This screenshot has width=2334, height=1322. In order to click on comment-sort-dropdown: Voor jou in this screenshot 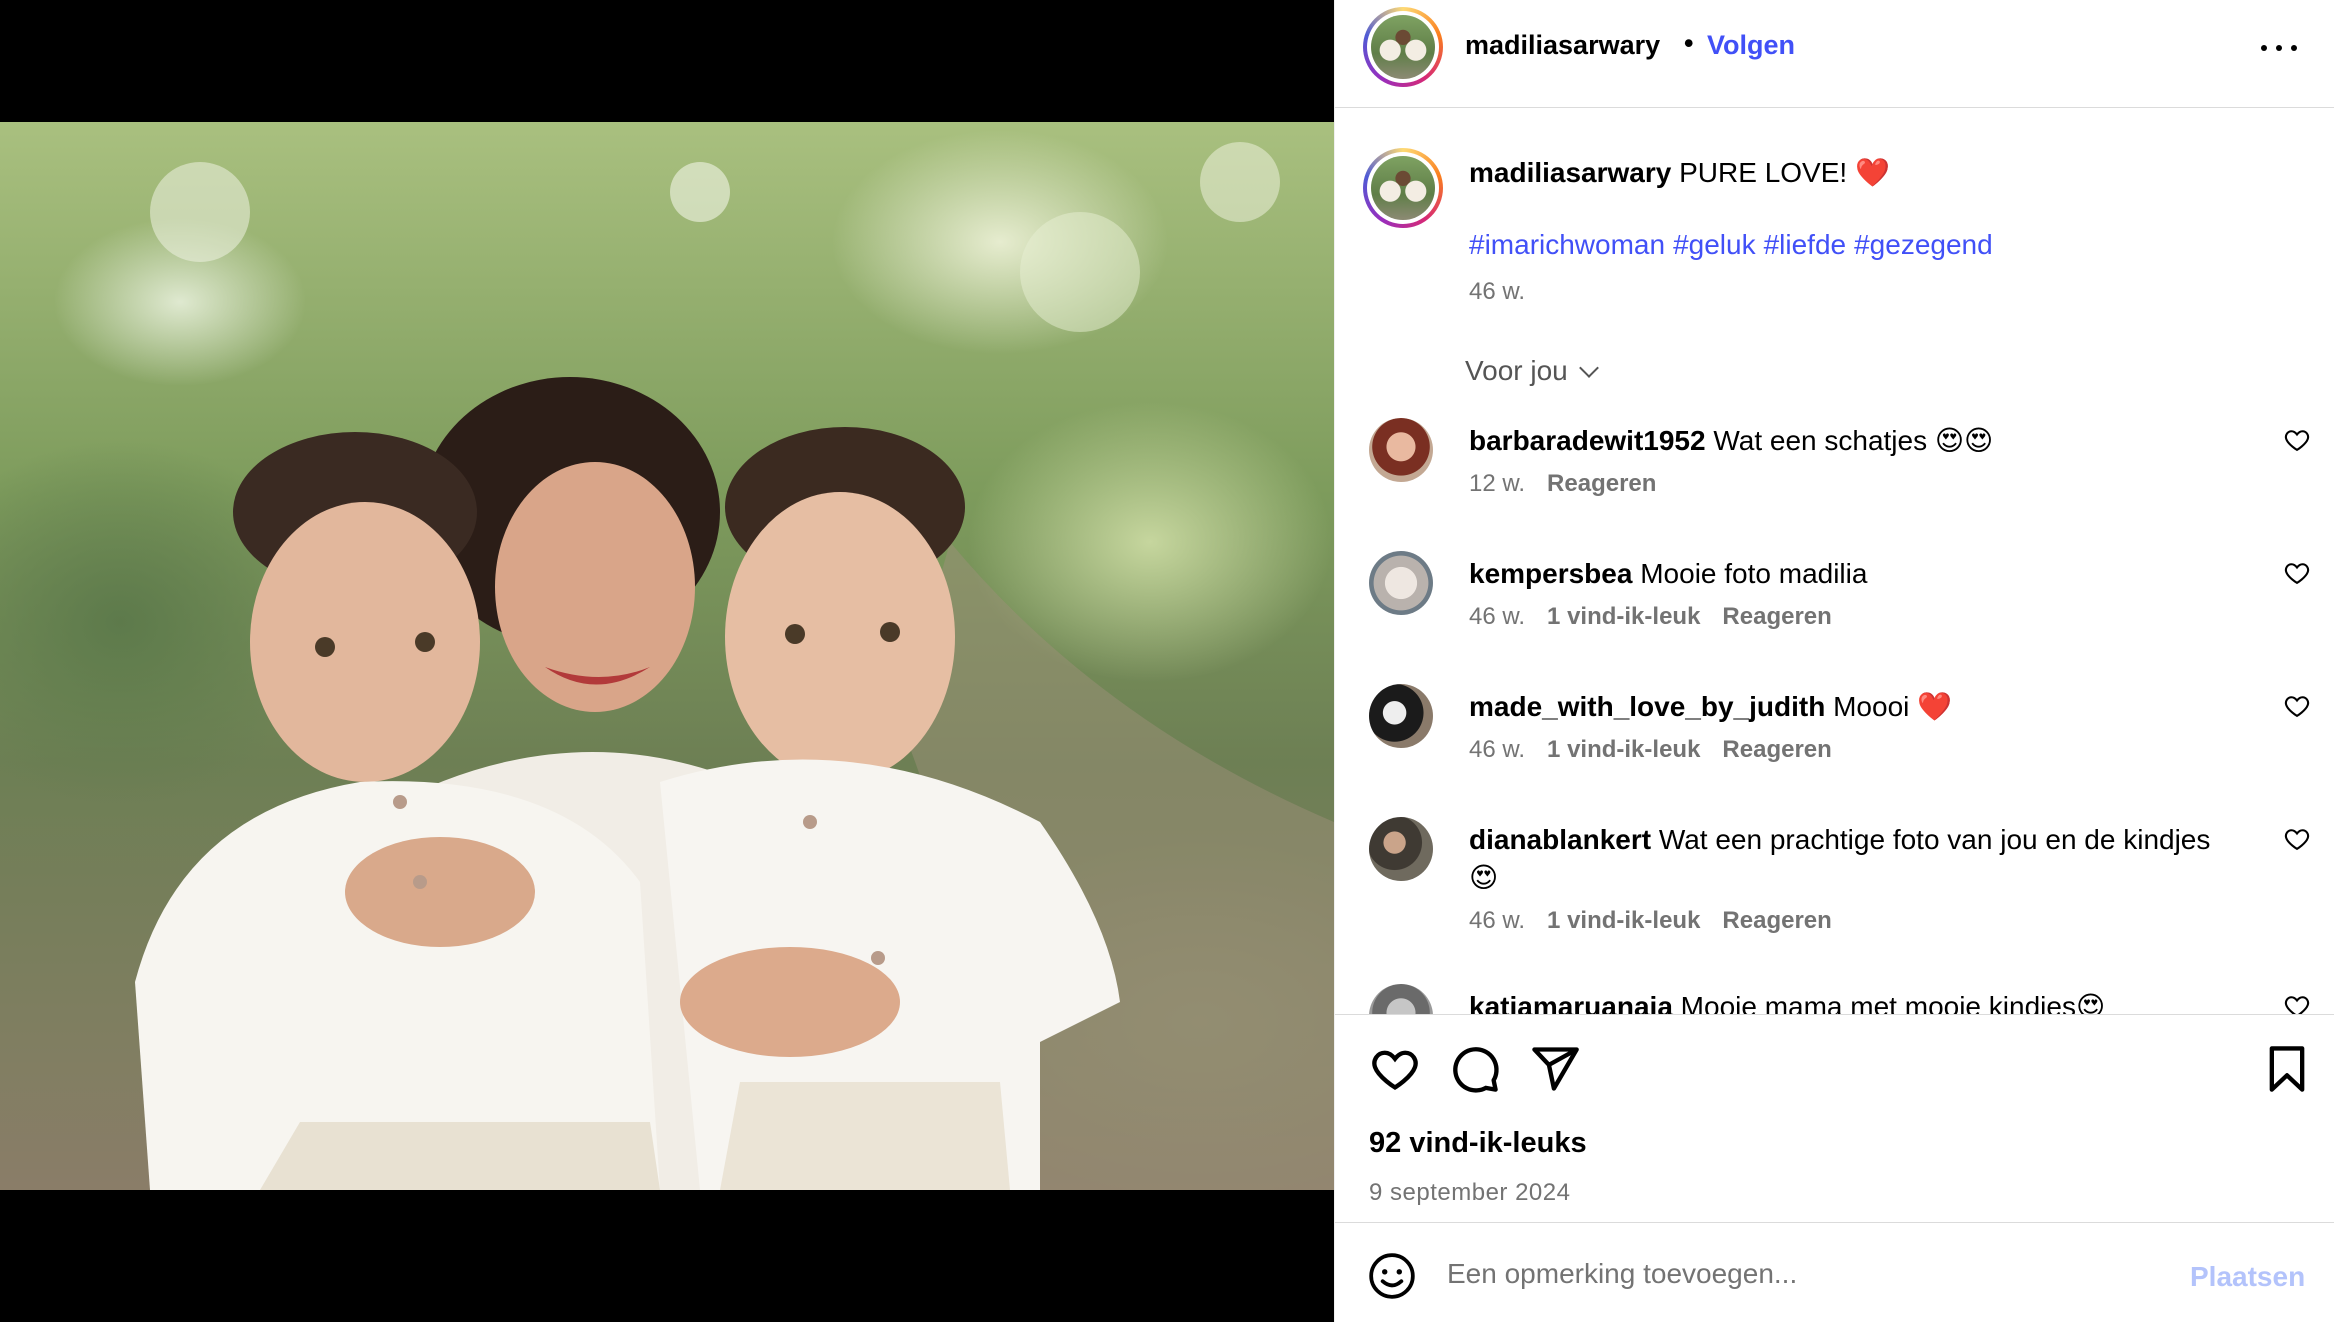, I will do `click(1532, 371)`.